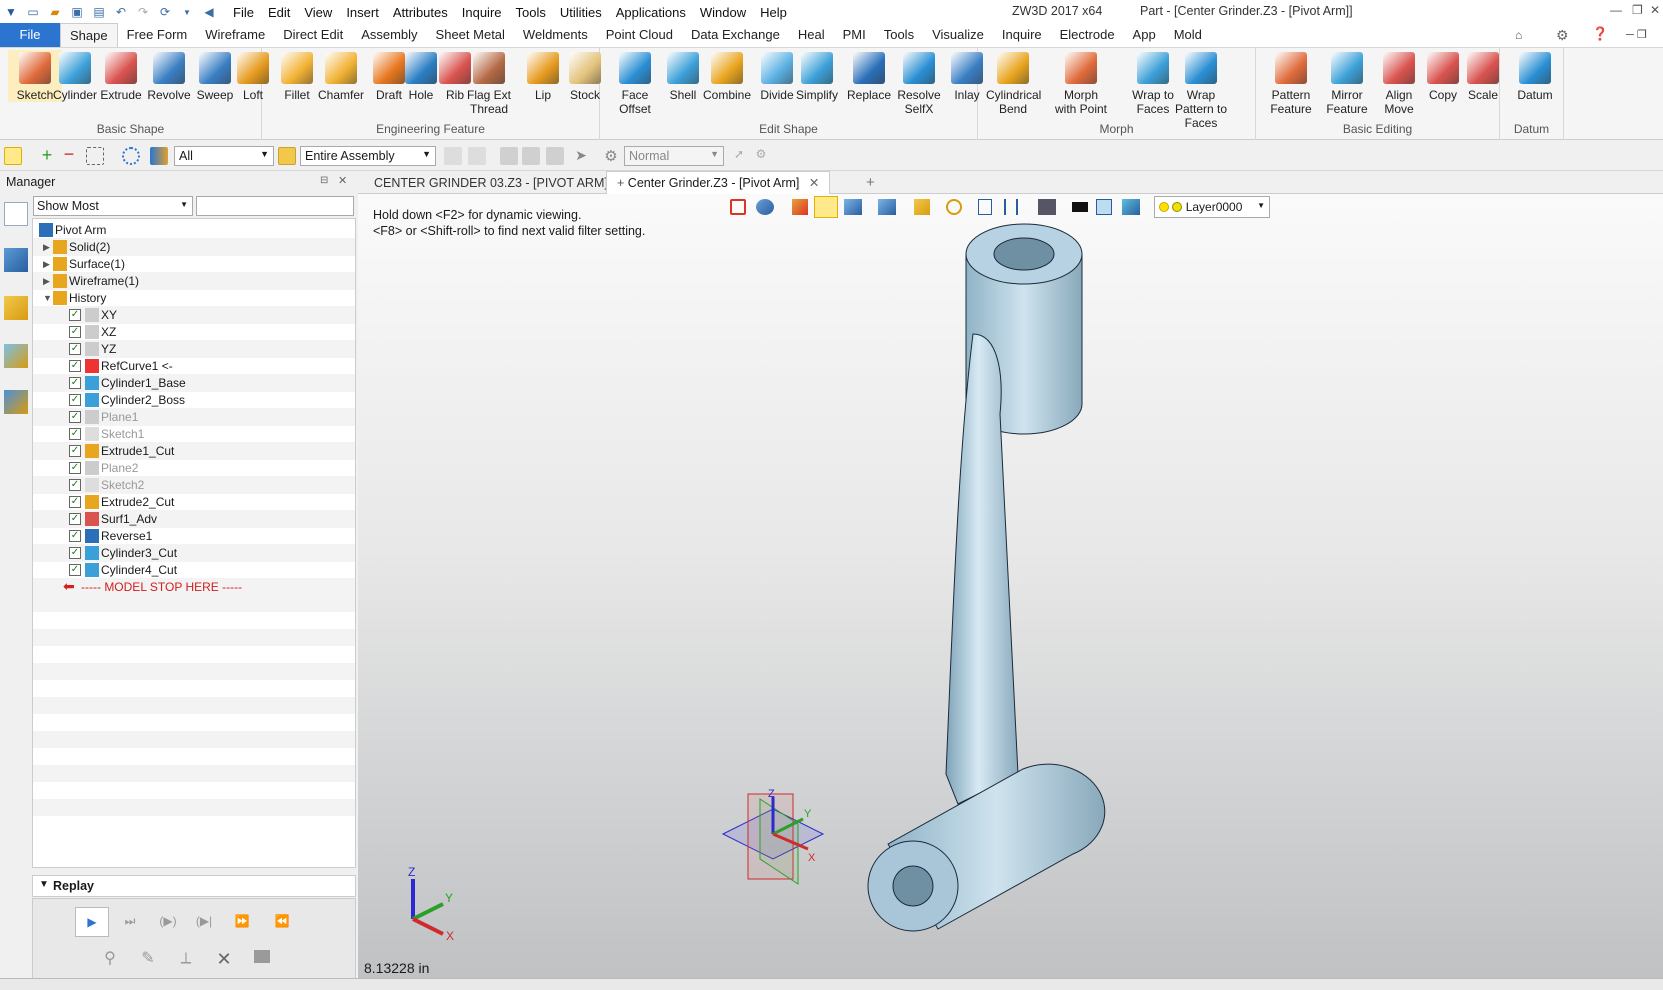 This screenshot has width=1663, height=990. What do you see at coordinates (143, 12) in the screenshot?
I see `redo-icon: ↷` at bounding box center [143, 12].